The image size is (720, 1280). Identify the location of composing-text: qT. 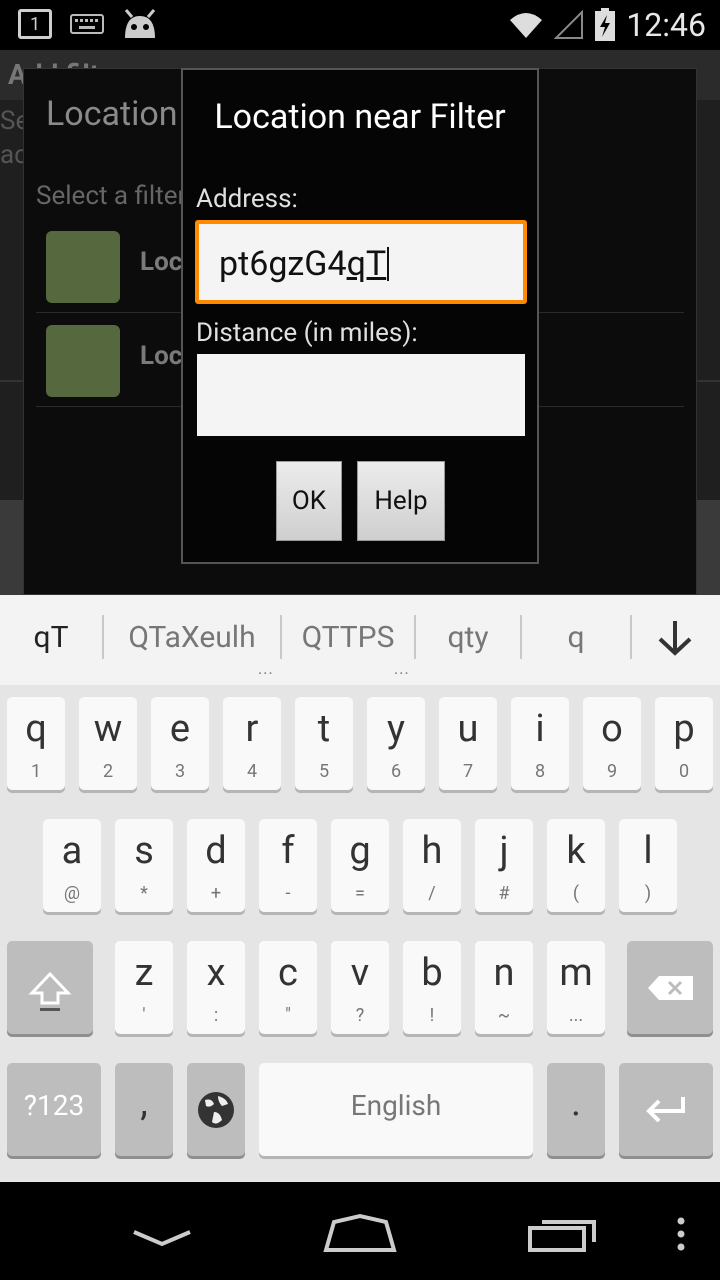
(366, 264).